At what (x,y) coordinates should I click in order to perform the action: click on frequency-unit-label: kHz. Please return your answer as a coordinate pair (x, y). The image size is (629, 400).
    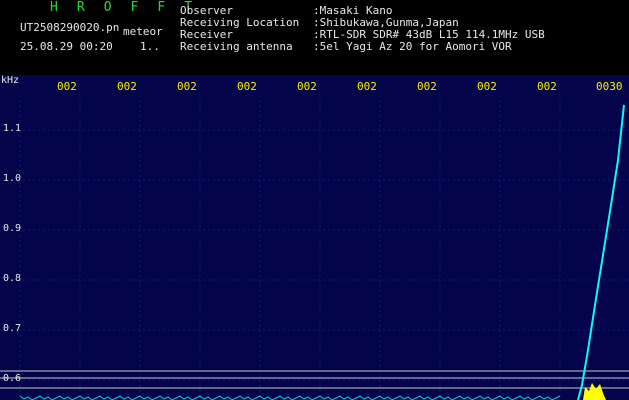
    Looking at the image, I should click on (10, 80).